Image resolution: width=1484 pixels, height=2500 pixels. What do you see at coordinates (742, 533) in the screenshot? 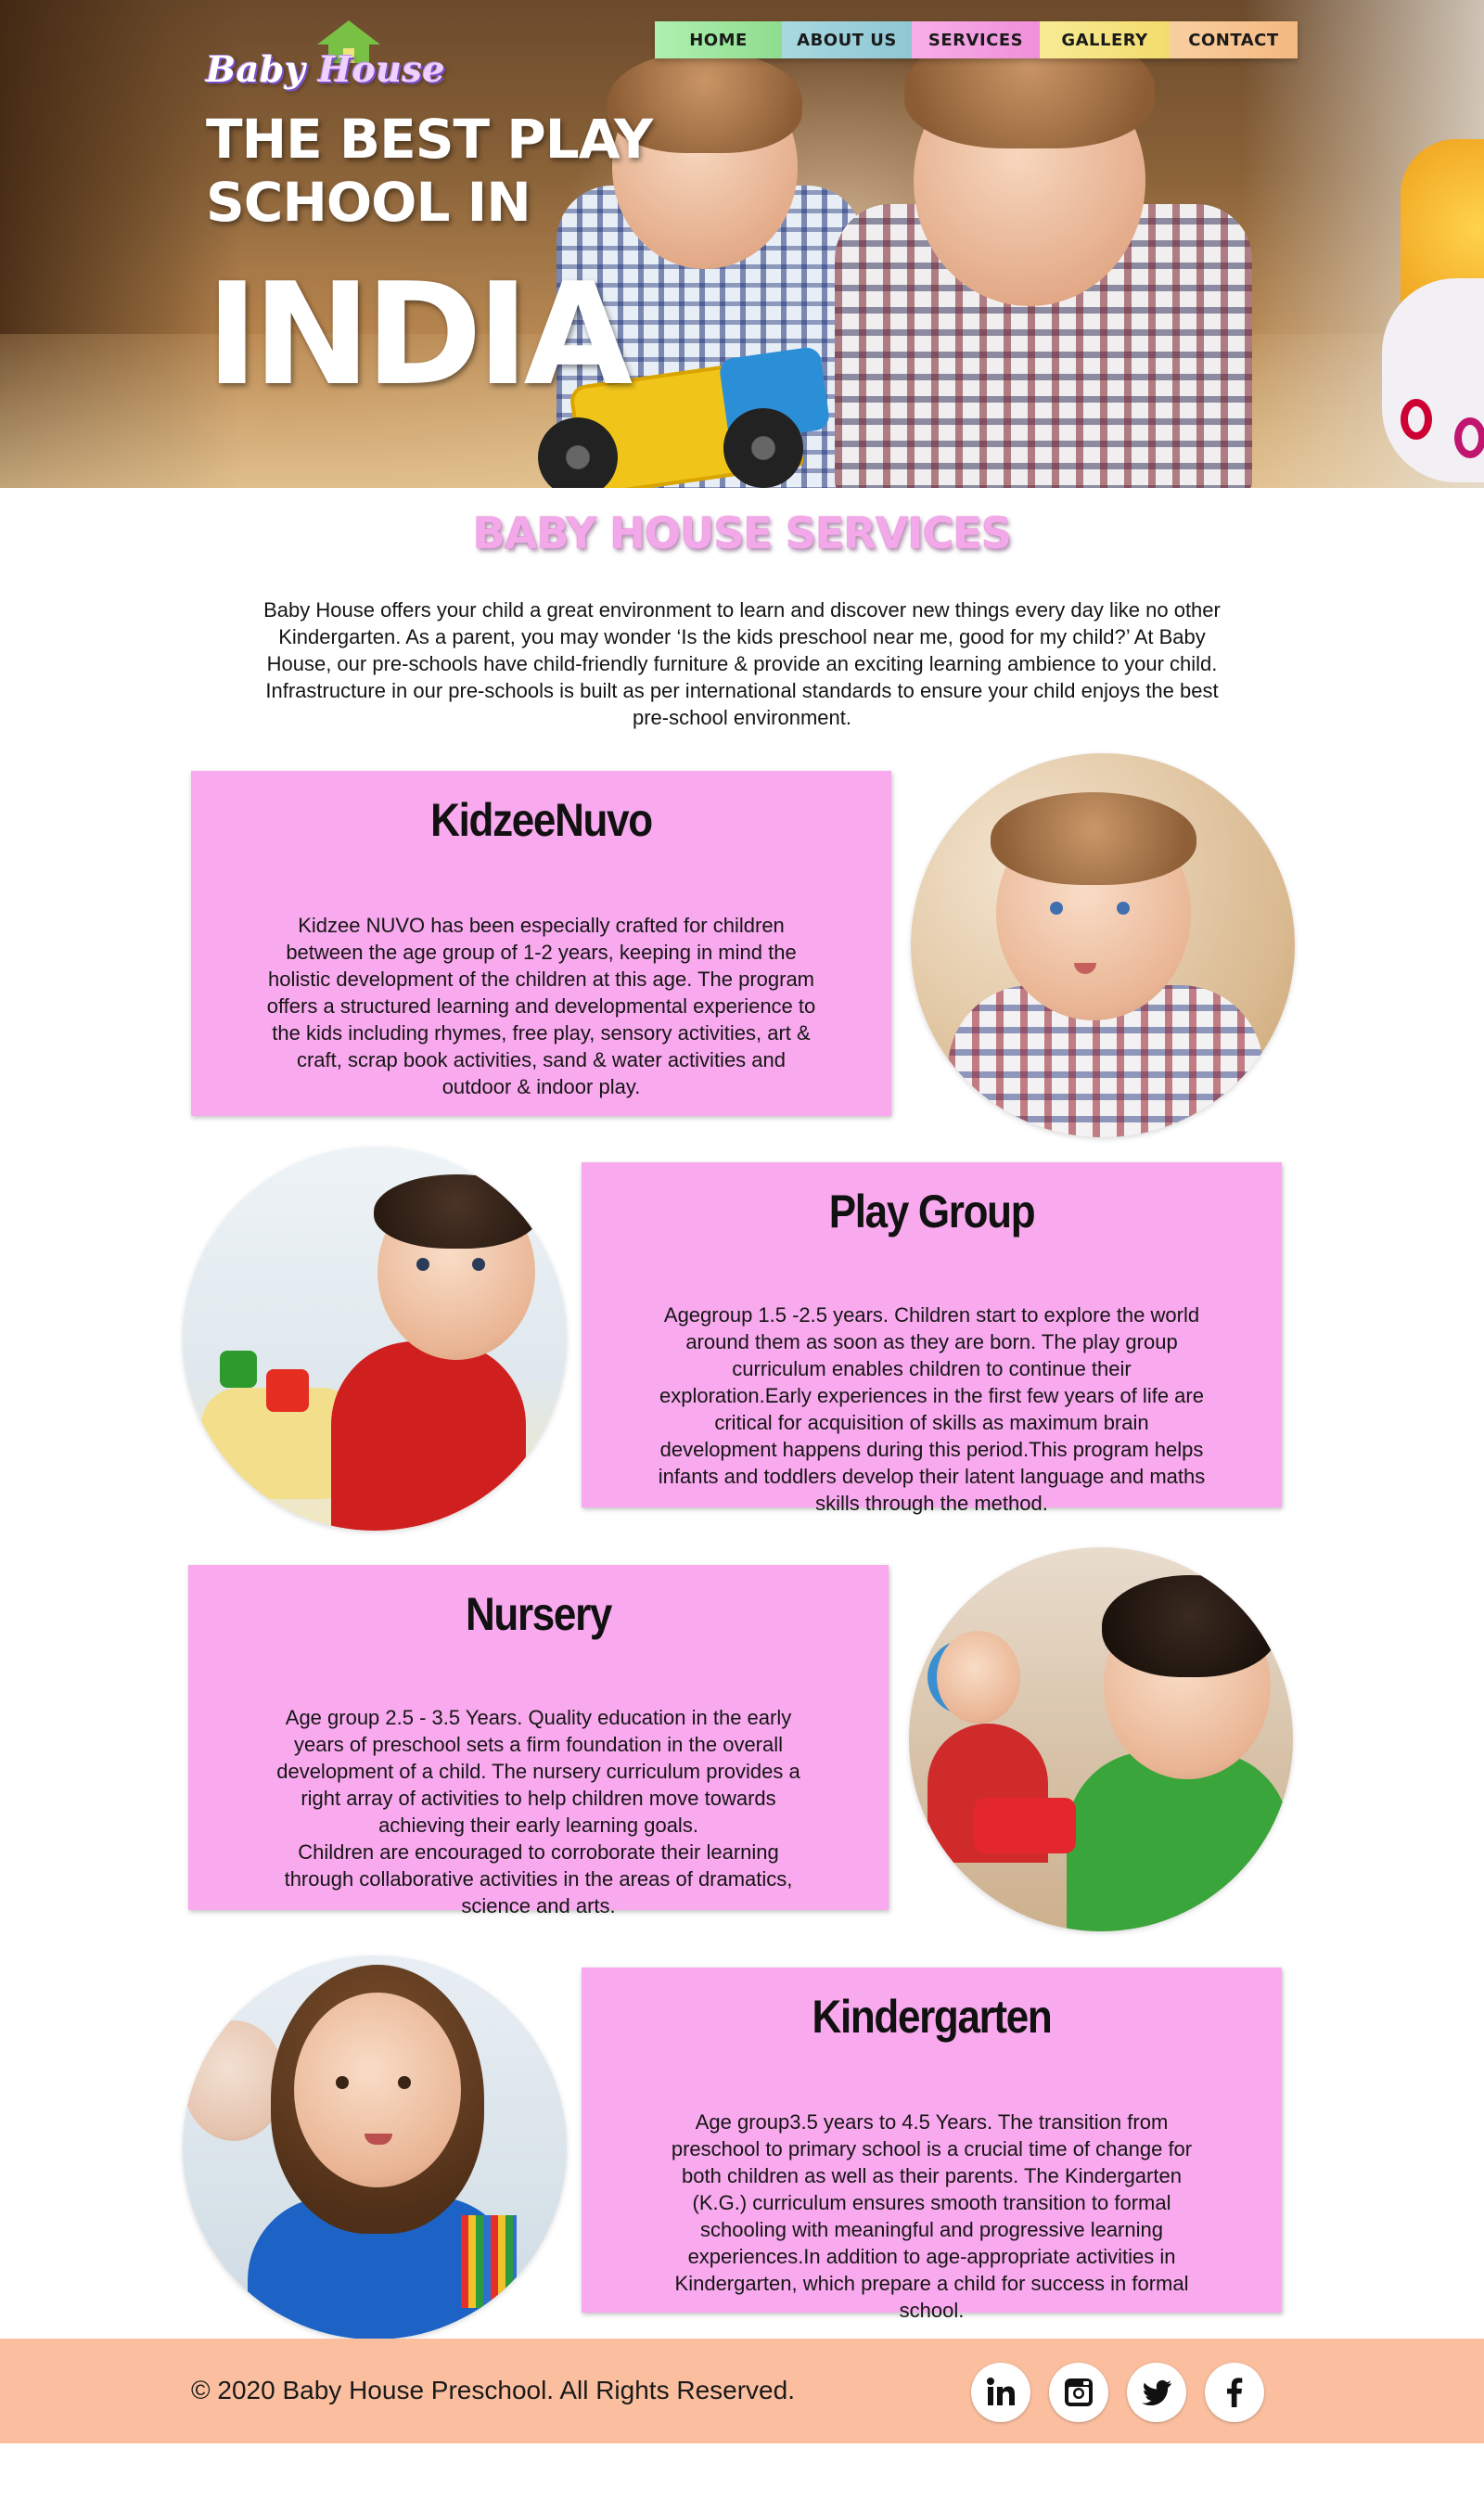
I see `services-title: BABY HOUSE SERVICES` at bounding box center [742, 533].